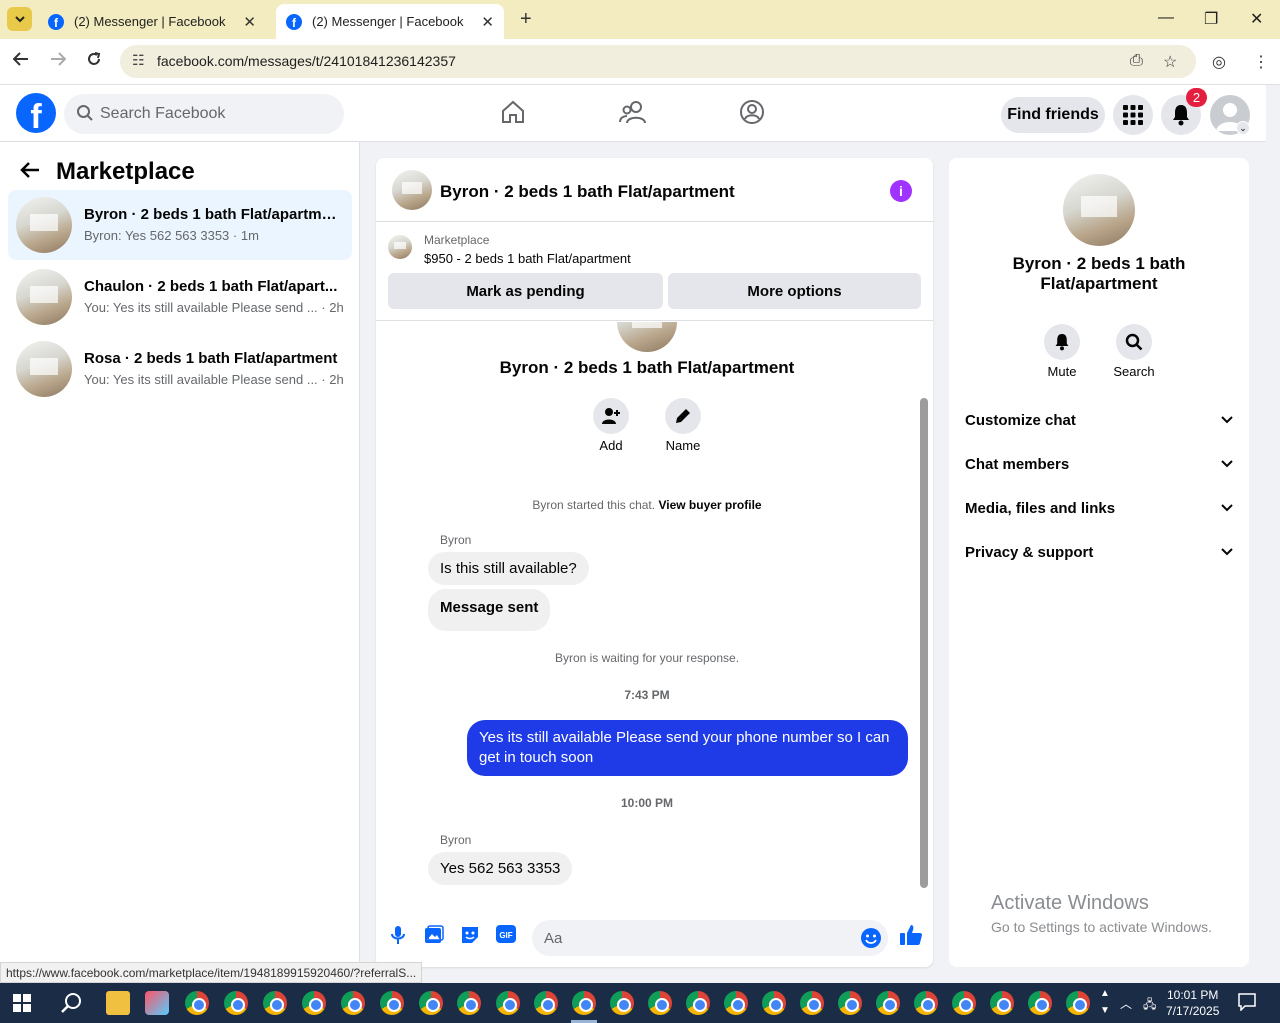 The image size is (1280, 1023). What do you see at coordinates (1227, 464) in the screenshot?
I see `chevron-down-icon` at bounding box center [1227, 464].